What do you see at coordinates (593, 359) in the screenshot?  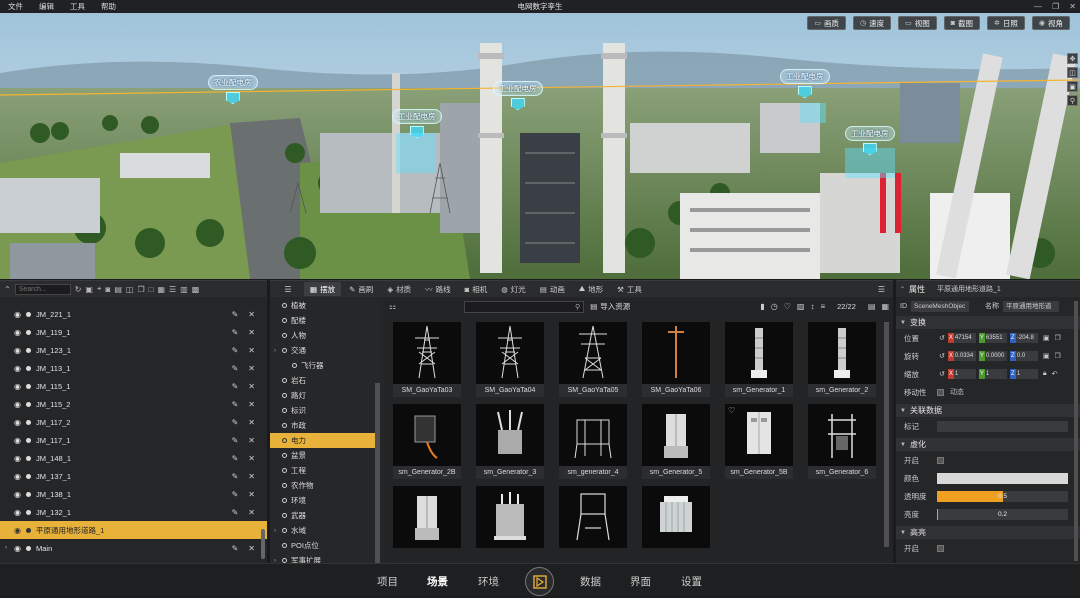 I see `asset-card: SM_GaoYaTa05` at bounding box center [593, 359].